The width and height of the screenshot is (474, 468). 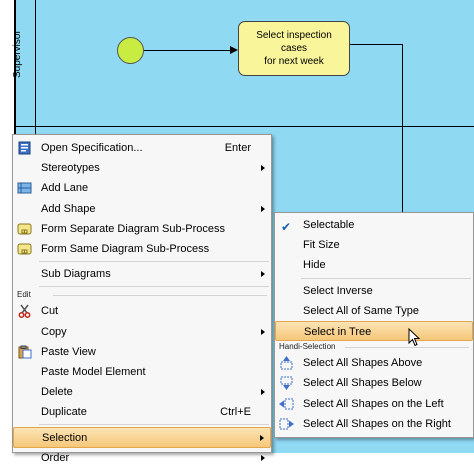 I want to click on menu-item-selectable: ✔ Selectable, so click(x=374, y=225).